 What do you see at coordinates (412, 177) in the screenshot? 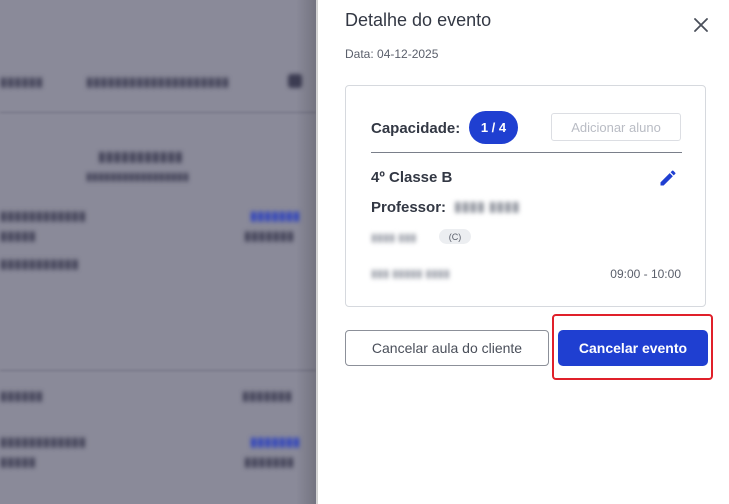
I see `class-name: 4º Classe B` at bounding box center [412, 177].